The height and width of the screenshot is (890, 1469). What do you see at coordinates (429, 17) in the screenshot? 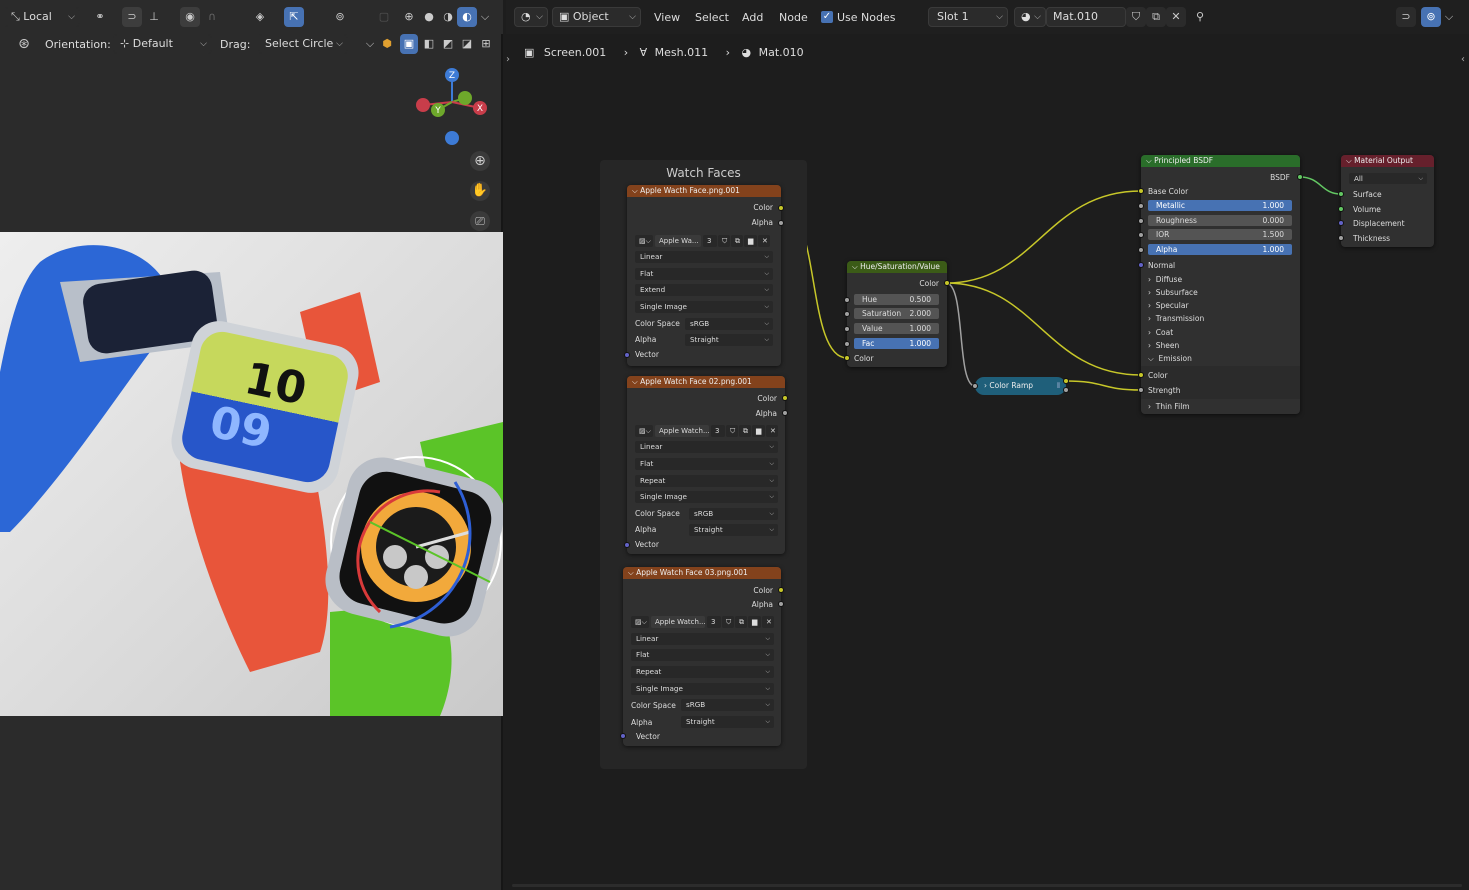
I see `solid-shading-icon: ●` at bounding box center [429, 17].